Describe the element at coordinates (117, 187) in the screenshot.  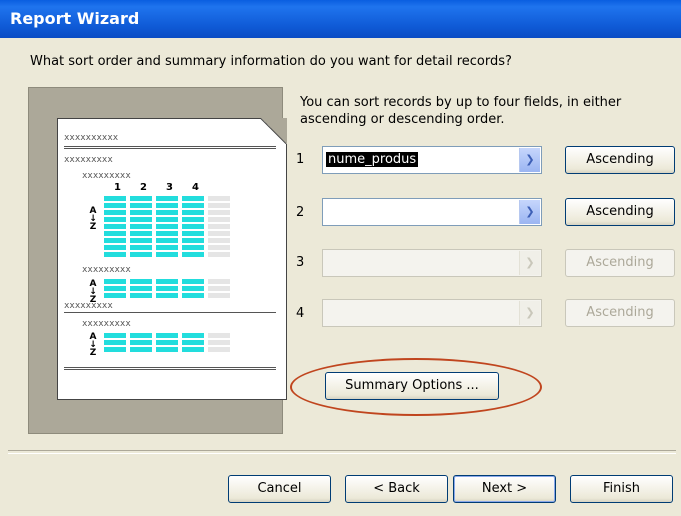
I see `preview-col-number: 1` at that location.